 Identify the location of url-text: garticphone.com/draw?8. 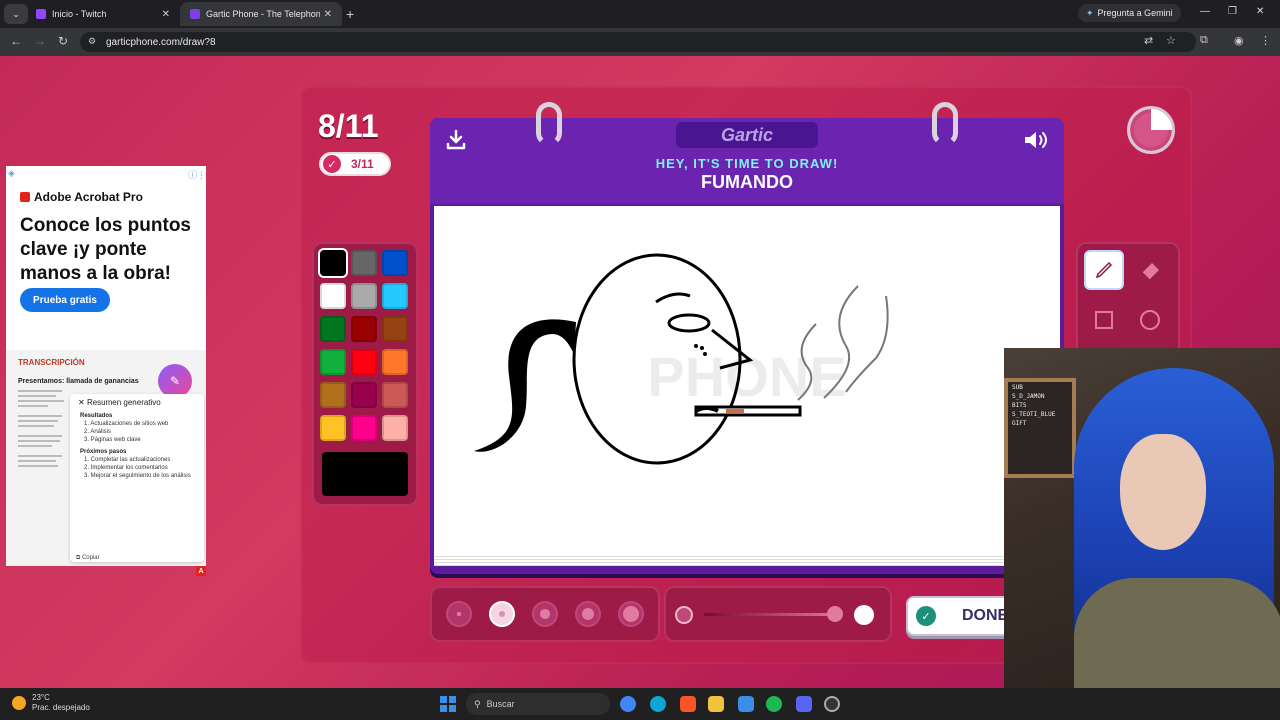
(161, 42).